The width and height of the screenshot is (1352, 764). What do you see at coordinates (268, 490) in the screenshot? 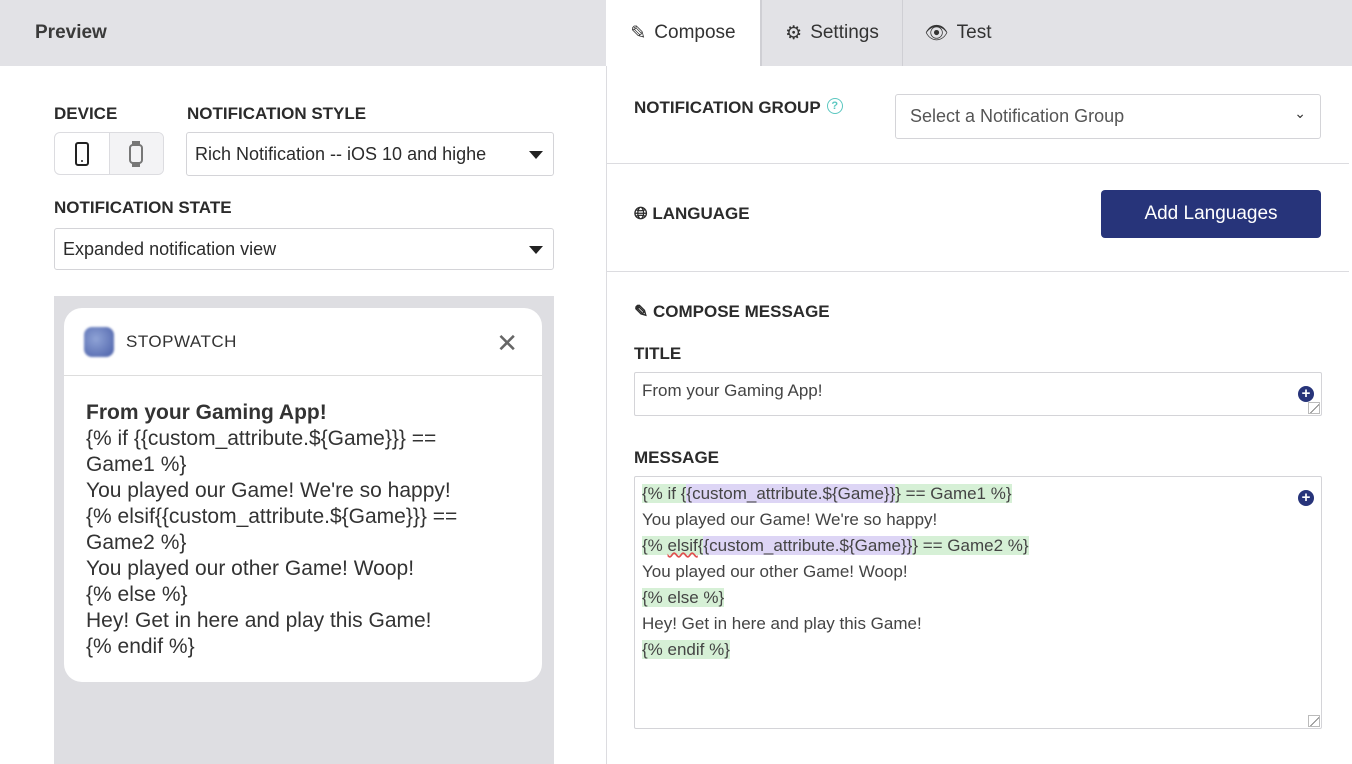
I see `notification-line: You played our Game! We're so happy!` at bounding box center [268, 490].